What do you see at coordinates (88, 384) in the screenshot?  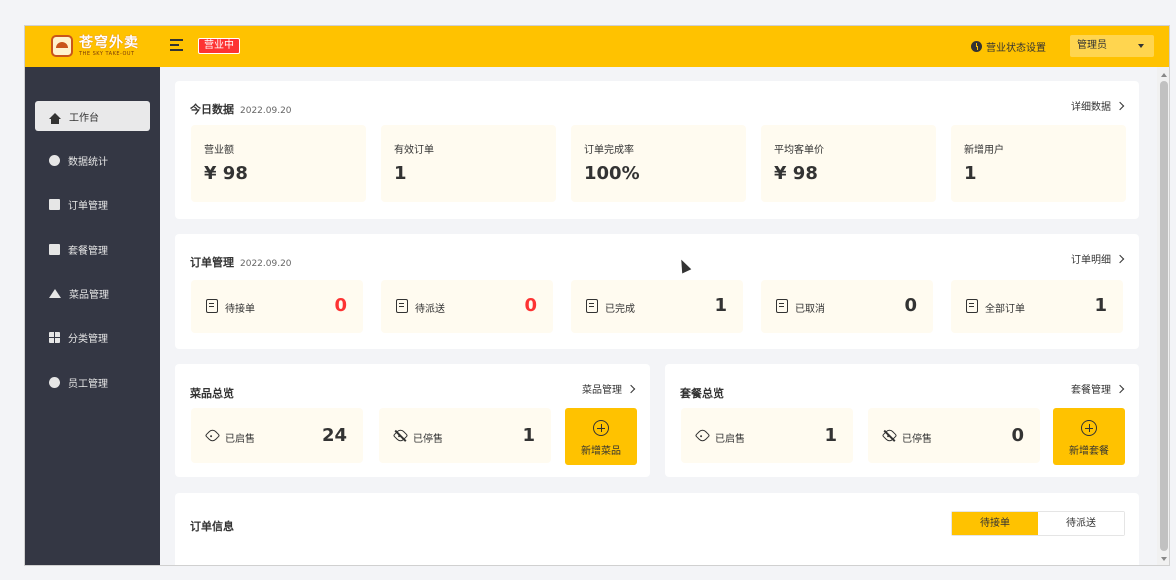 I see `sidebar-item-label: 员工管理` at bounding box center [88, 384].